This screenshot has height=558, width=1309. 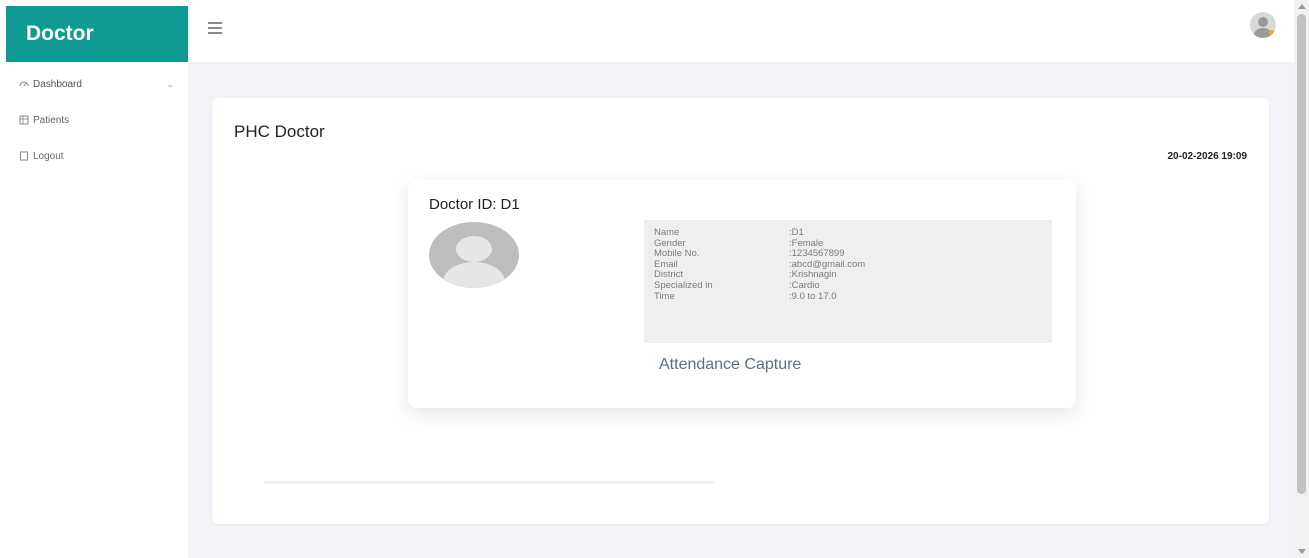 I want to click on doctor-id-label: Doctor ID:, so click(x=463, y=204).